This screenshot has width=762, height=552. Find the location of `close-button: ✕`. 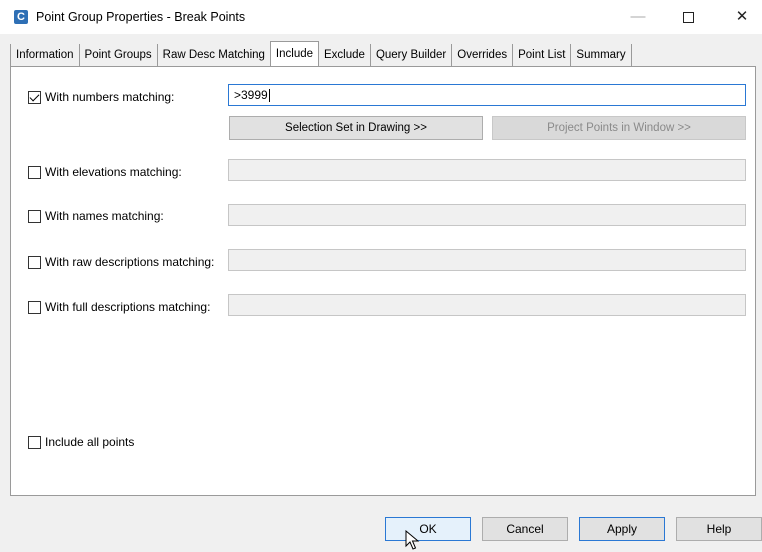

close-button: ✕ is located at coordinates (742, 17).